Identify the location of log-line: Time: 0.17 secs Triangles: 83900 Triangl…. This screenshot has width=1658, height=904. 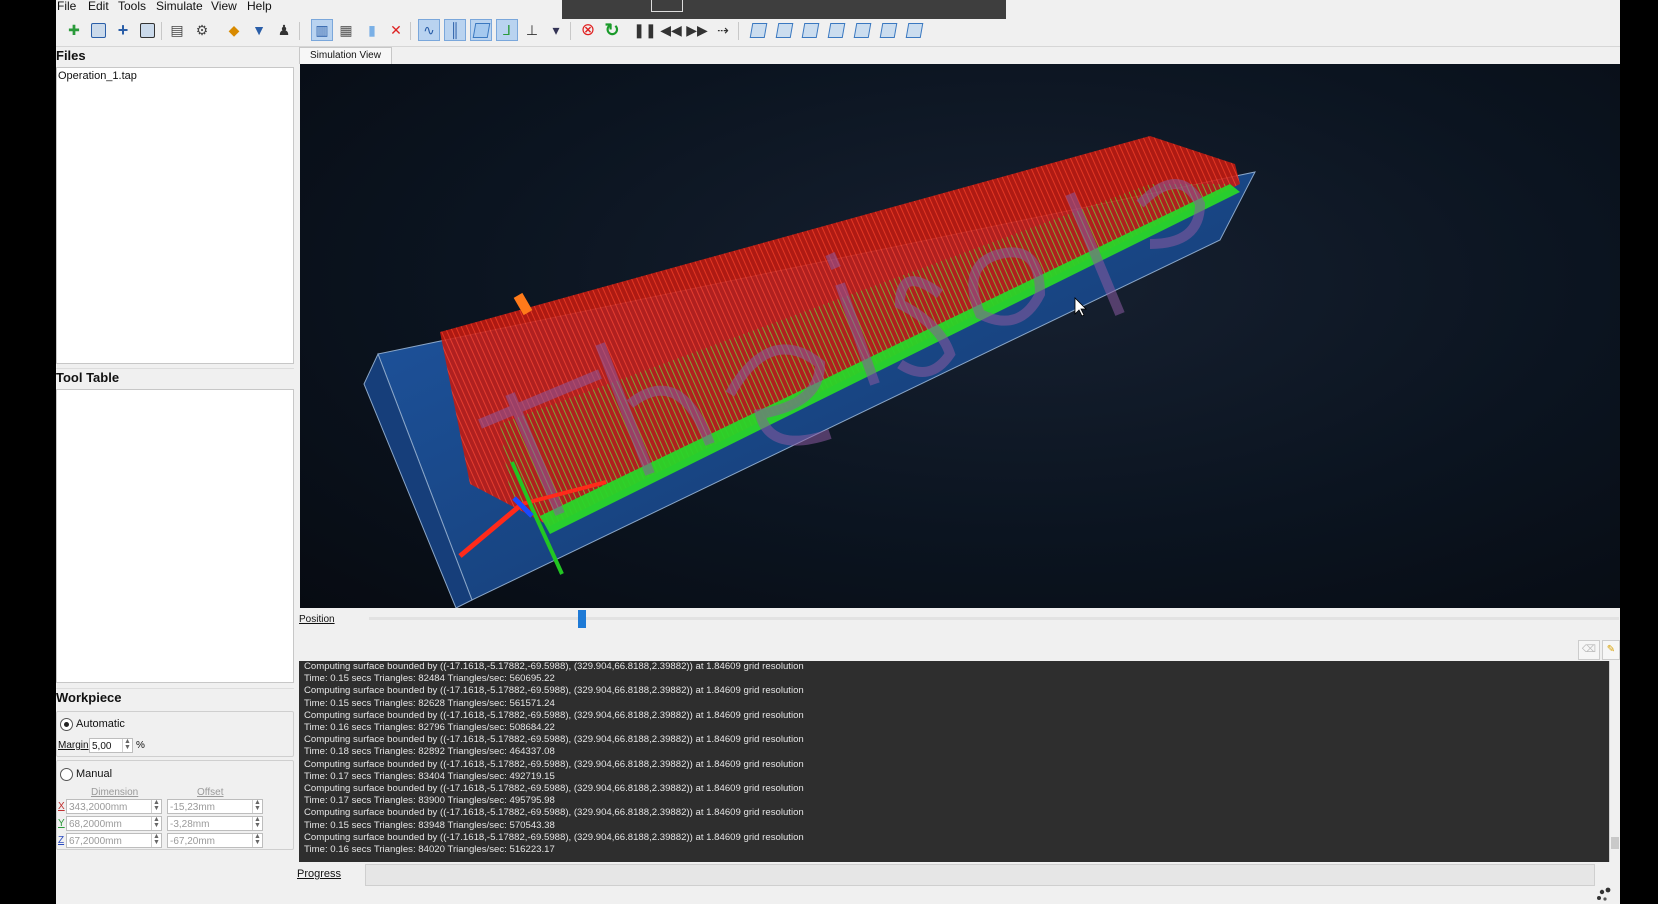
(429, 801).